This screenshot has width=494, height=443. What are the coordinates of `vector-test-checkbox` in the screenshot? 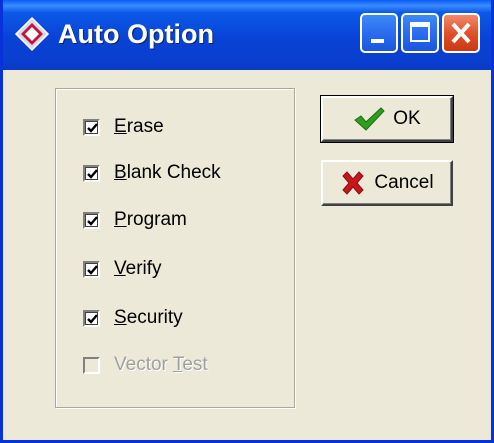 It's located at (91, 365).